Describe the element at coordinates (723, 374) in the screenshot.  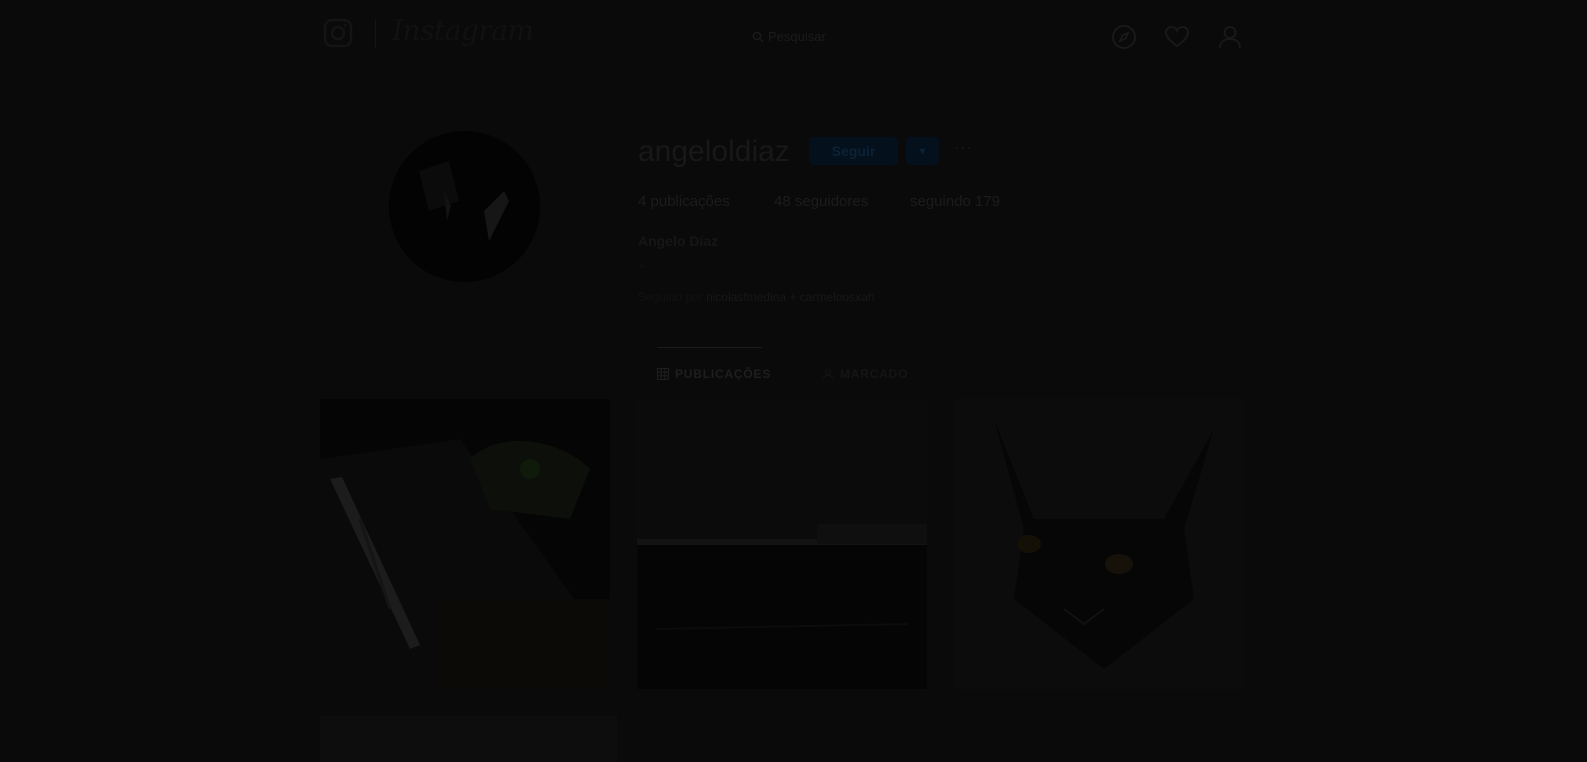
I see `tab-posts-label: PUBLICAÇÕES` at that location.